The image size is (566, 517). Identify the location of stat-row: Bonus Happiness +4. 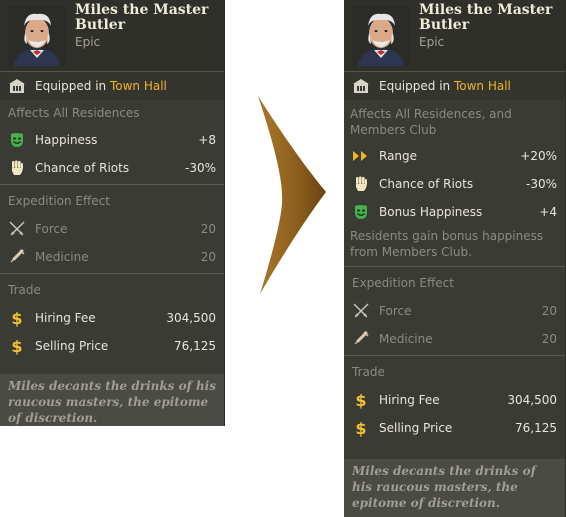
(454, 212).